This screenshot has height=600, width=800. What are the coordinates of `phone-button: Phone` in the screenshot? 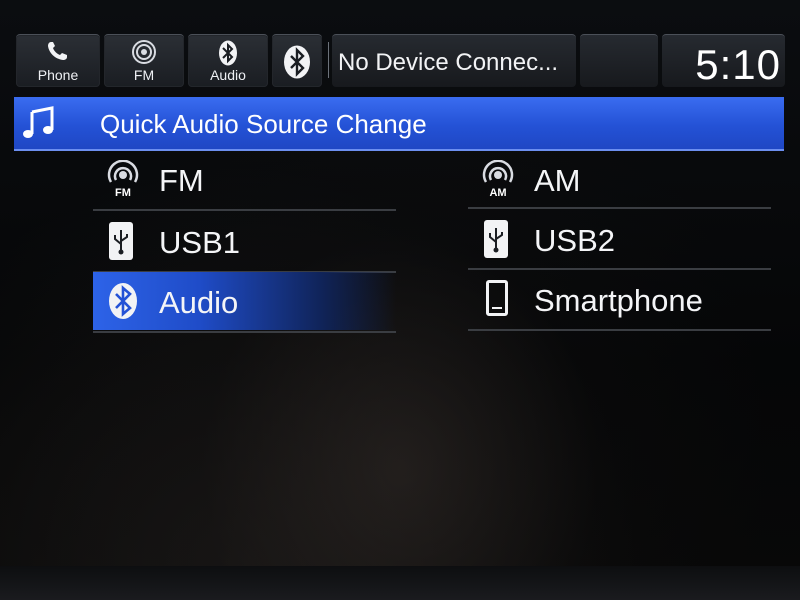 It's located at (58, 60).